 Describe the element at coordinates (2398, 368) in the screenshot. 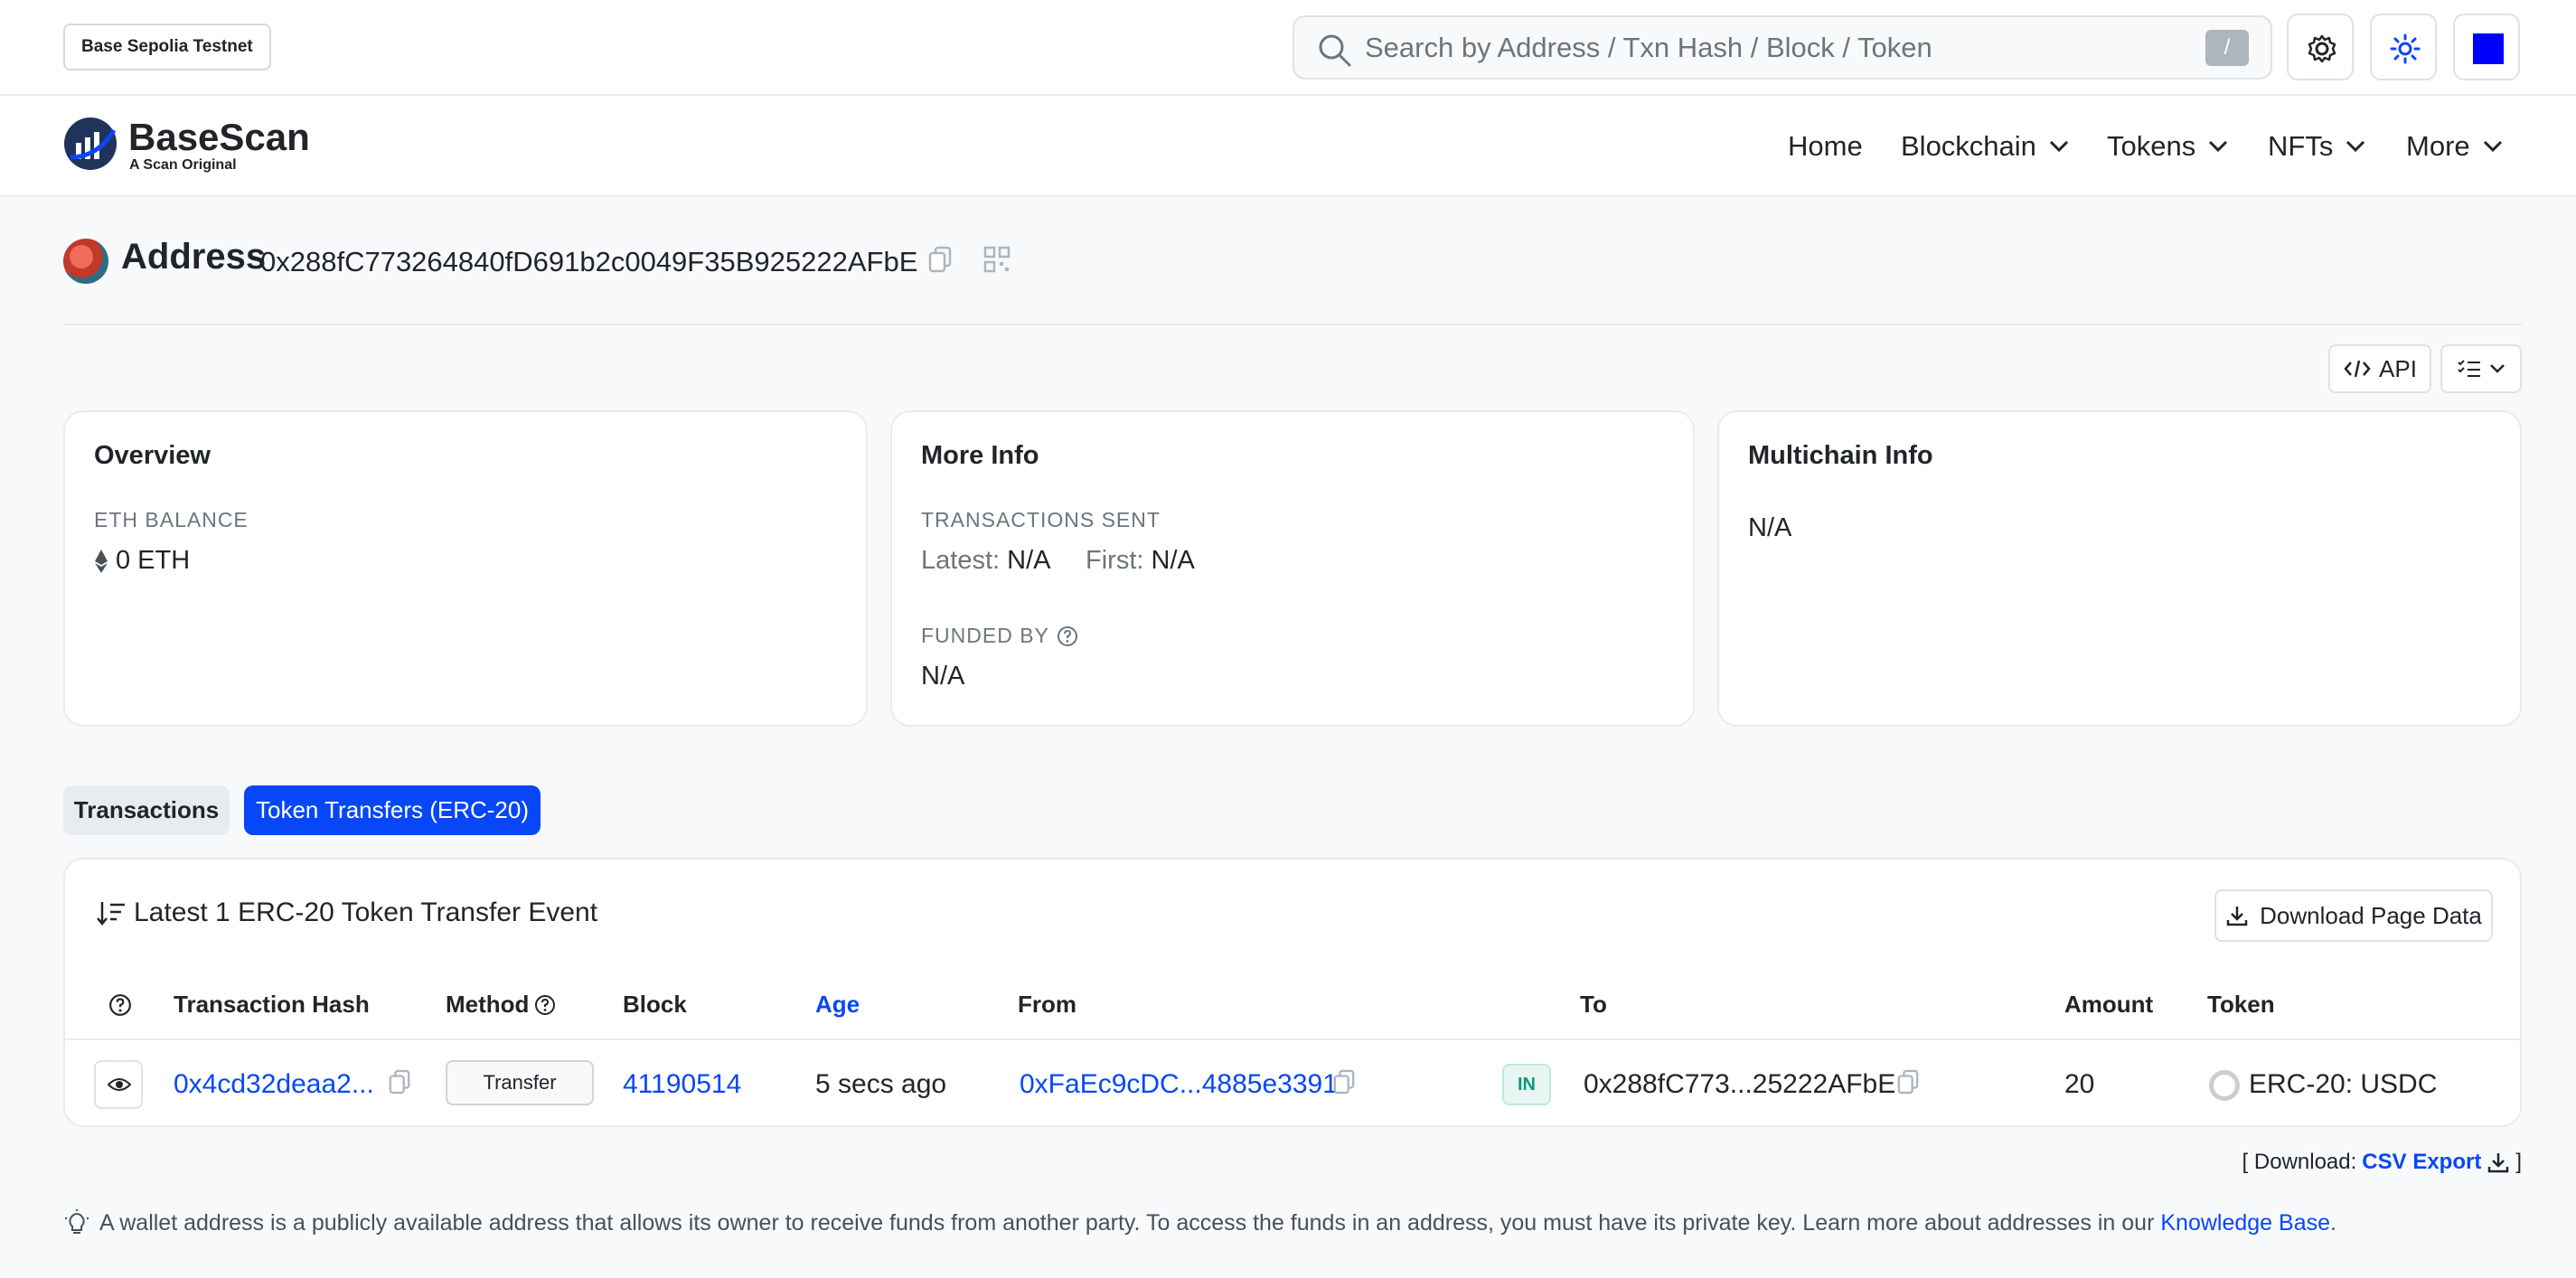

I see `api-button-label: API` at that location.